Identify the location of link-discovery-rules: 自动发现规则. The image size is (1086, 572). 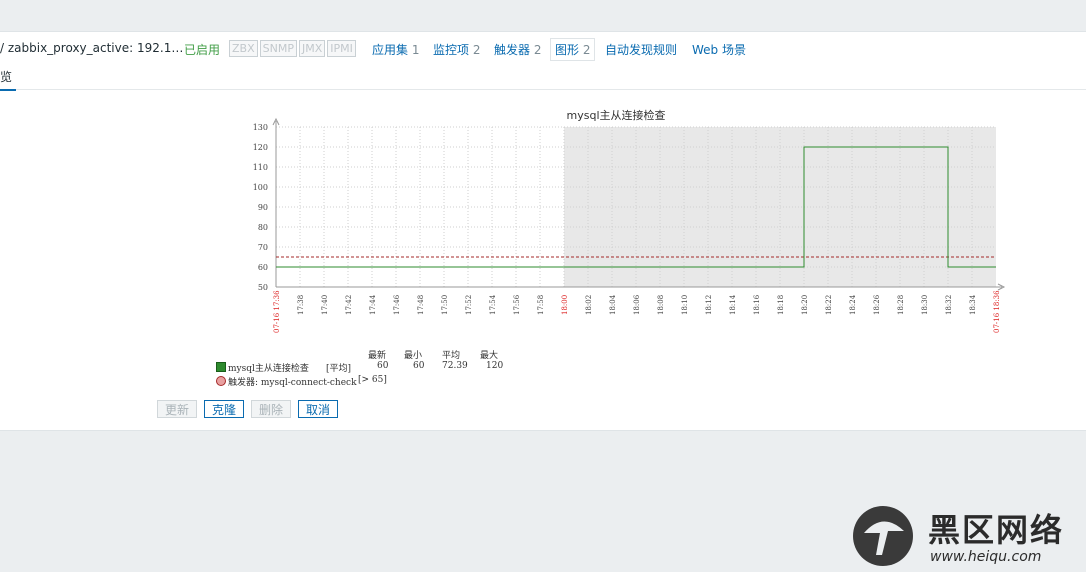
(641, 49).